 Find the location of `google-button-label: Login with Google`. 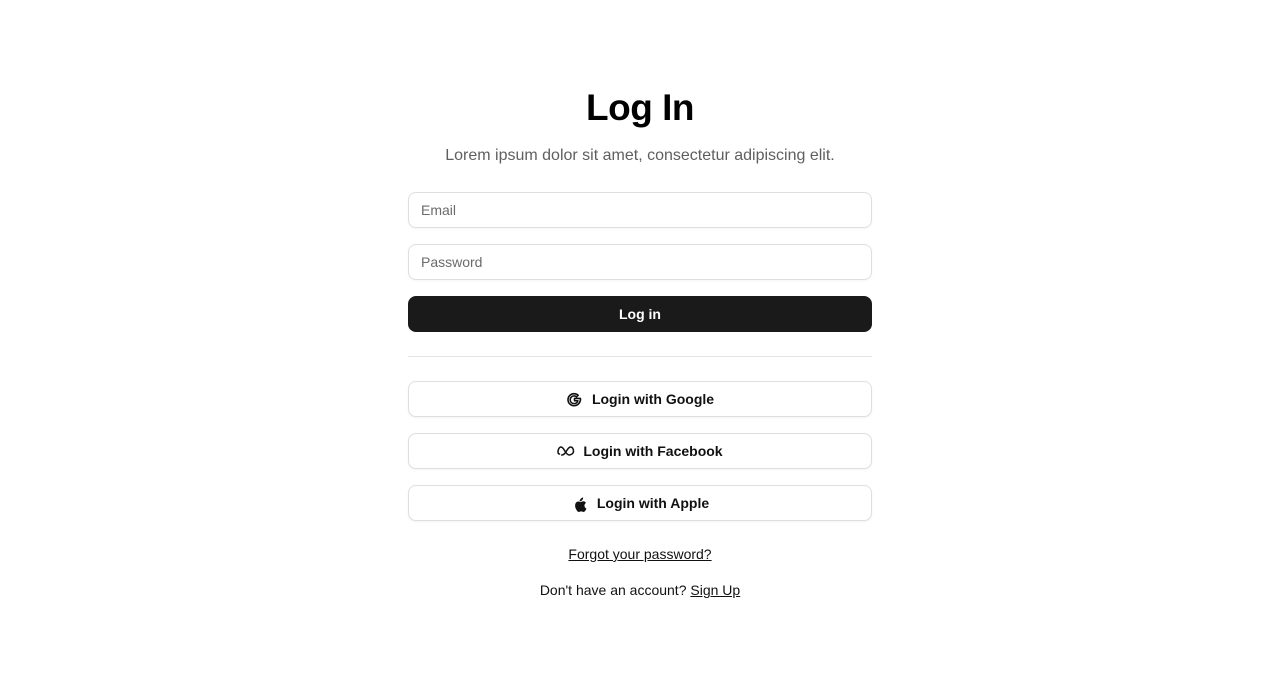

google-button-label: Login with Google is located at coordinates (653, 399).